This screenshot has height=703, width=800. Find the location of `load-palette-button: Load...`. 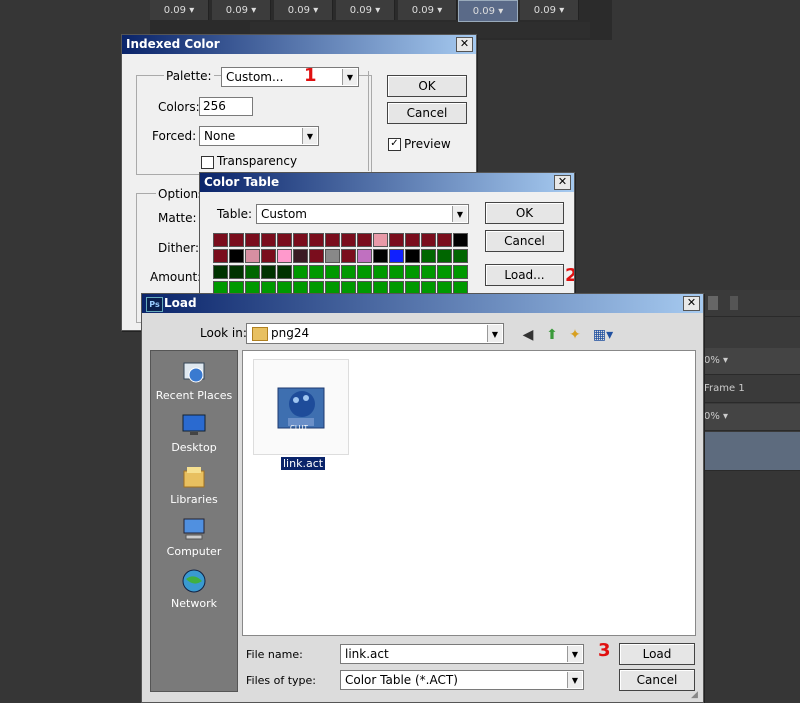

load-palette-button: Load... is located at coordinates (524, 275).